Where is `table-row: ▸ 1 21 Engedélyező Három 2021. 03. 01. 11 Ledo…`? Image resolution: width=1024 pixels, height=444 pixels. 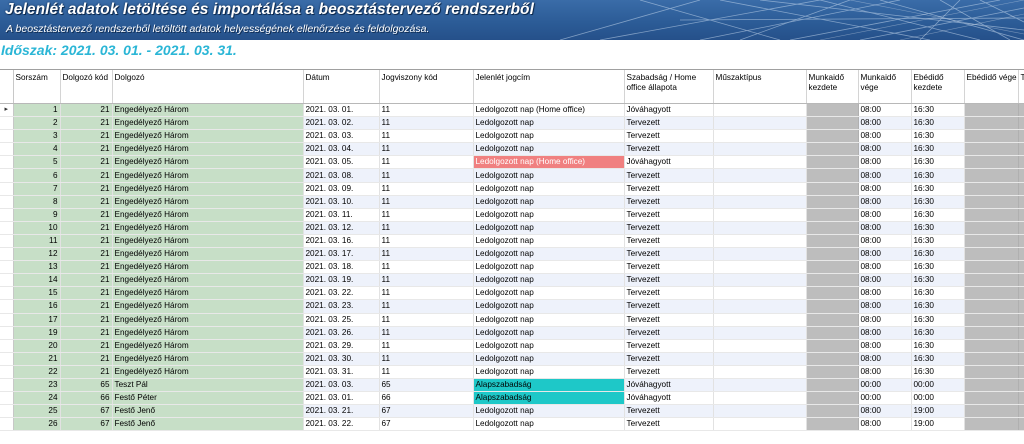 table-row: ▸ 1 21 Engedélyező Három 2021. 03. 01. 11 Ledo… is located at coordinates (512, 110).